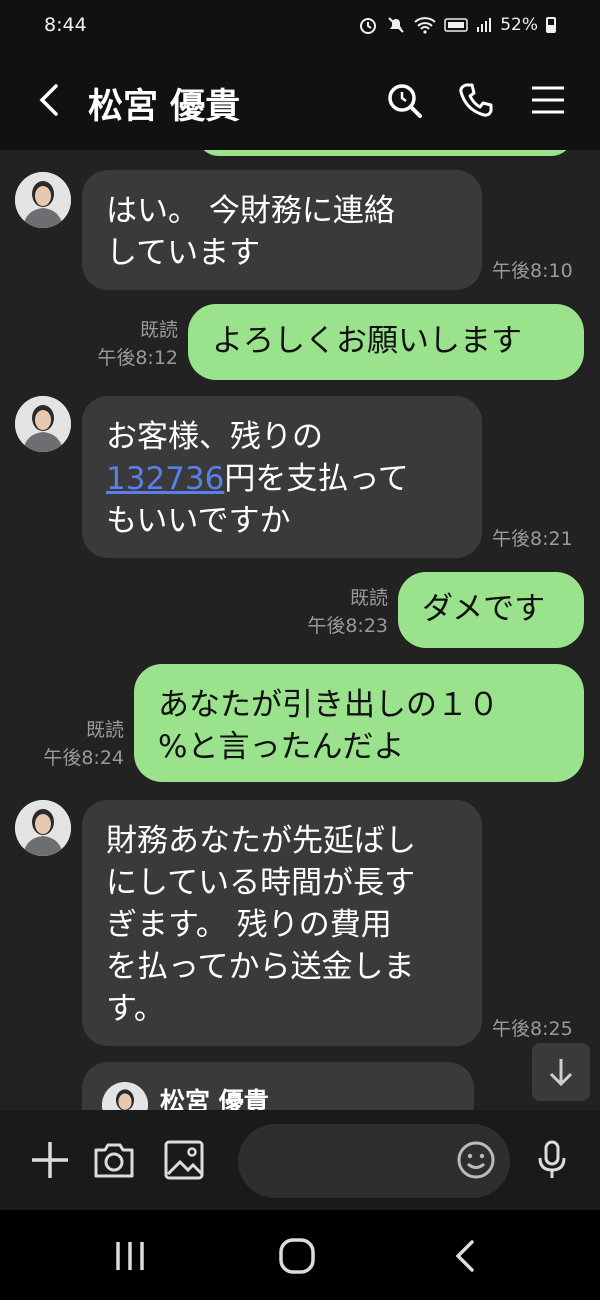  What do you see at coordinates (183, 253) in the screenshot?
I see `message-line: しています` at bounding box center [183, 253].